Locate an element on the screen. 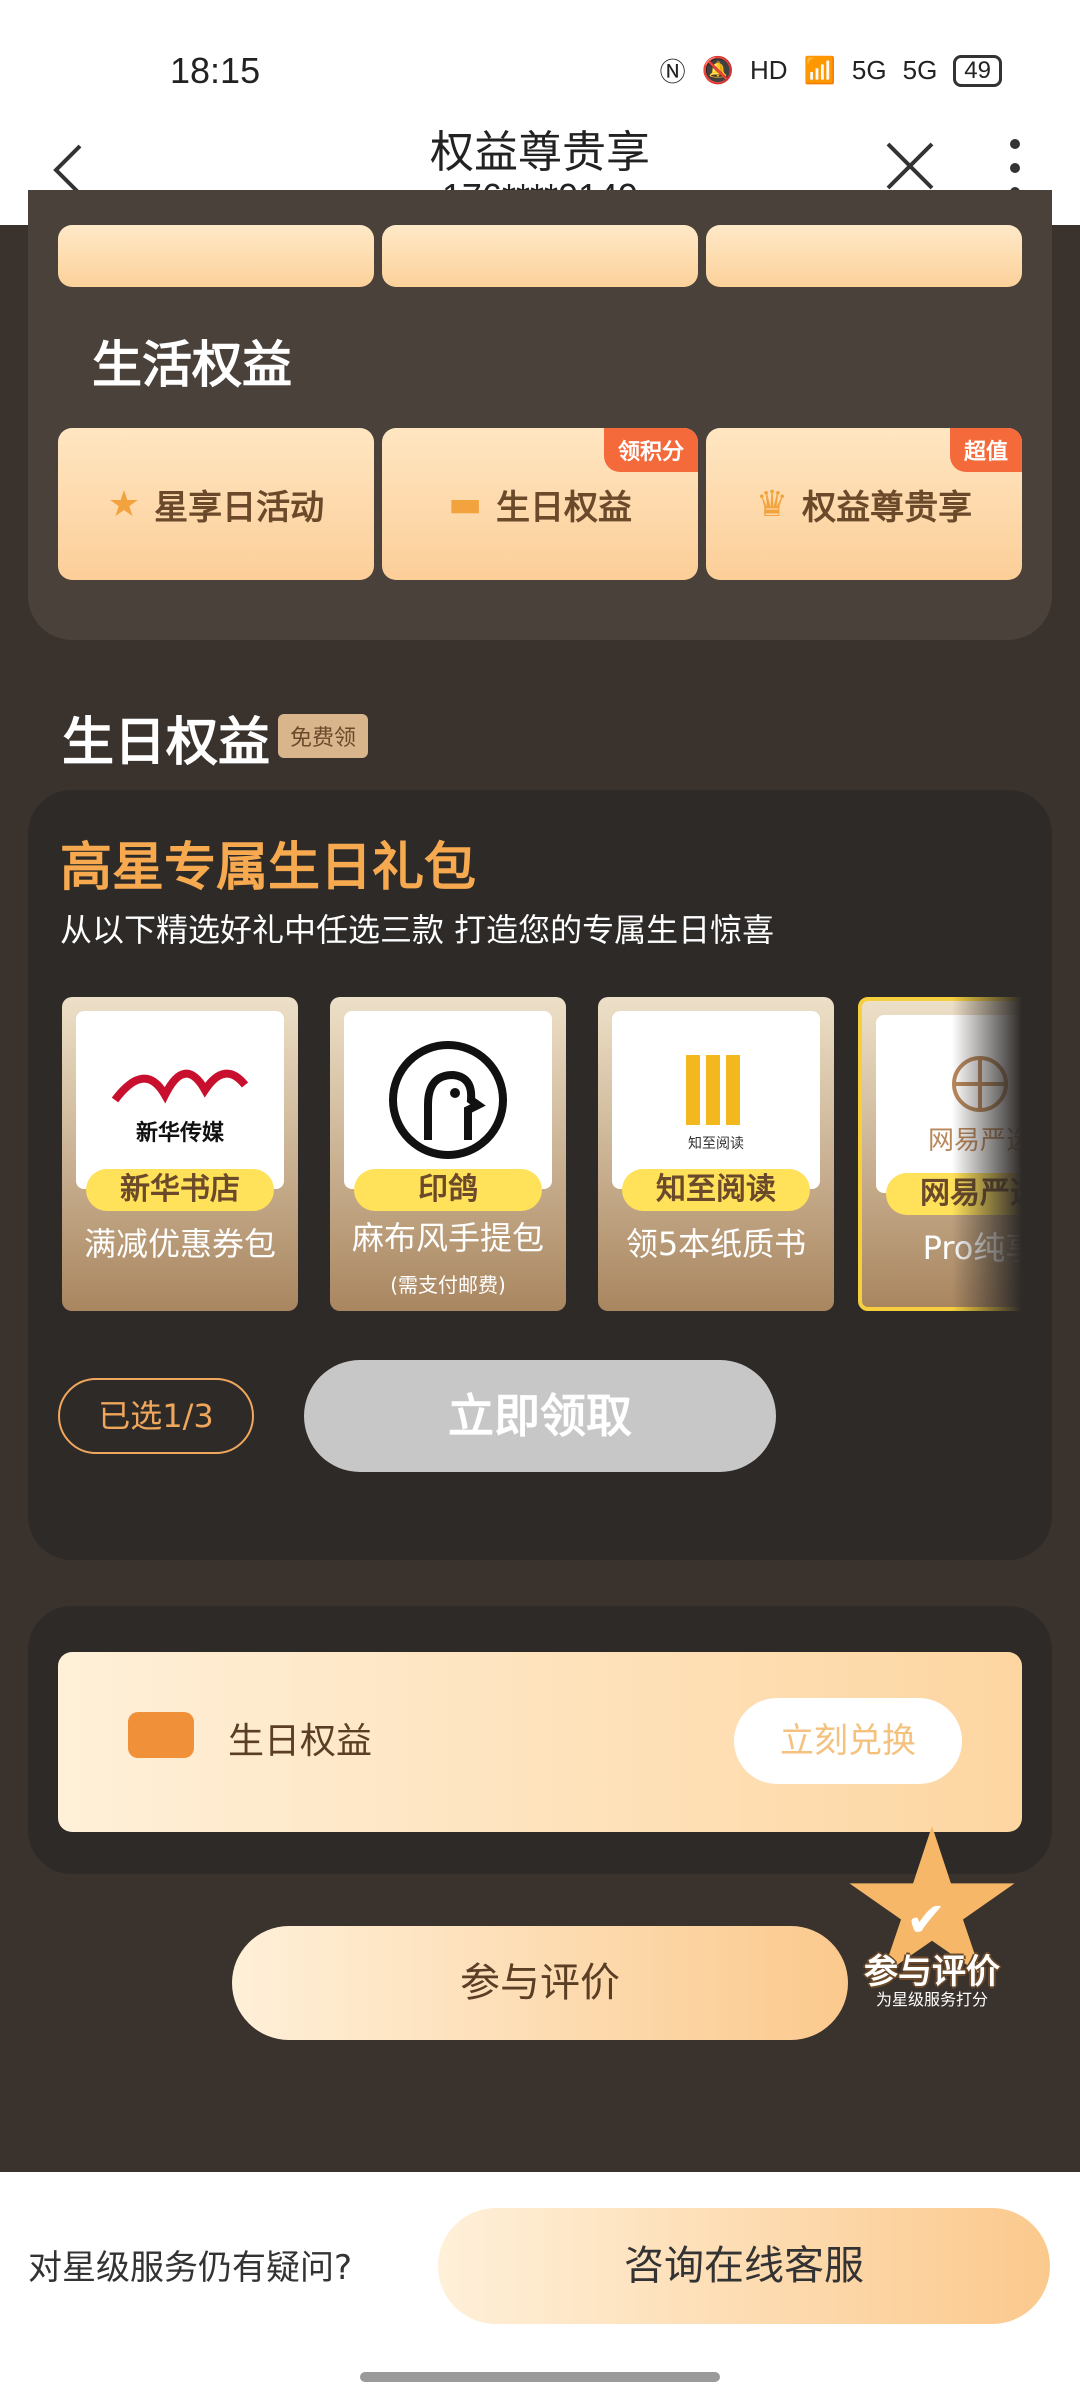  points-tag: 领积分 is located at coordinates (650, 450).